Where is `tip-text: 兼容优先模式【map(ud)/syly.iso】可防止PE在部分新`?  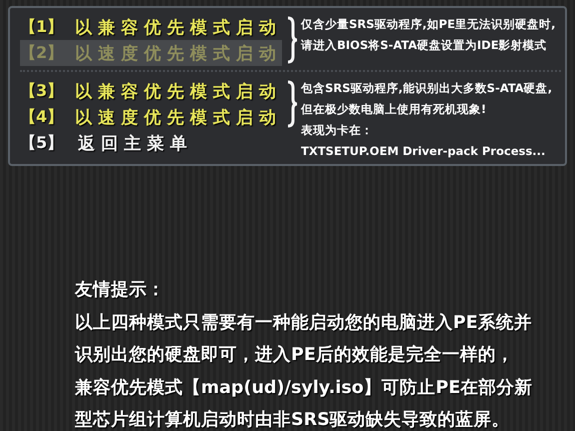
tip-text: 兼容优先模式【map(ud)/syly.iso】可防止PE在部分新 is located at coordinates (304, 388).